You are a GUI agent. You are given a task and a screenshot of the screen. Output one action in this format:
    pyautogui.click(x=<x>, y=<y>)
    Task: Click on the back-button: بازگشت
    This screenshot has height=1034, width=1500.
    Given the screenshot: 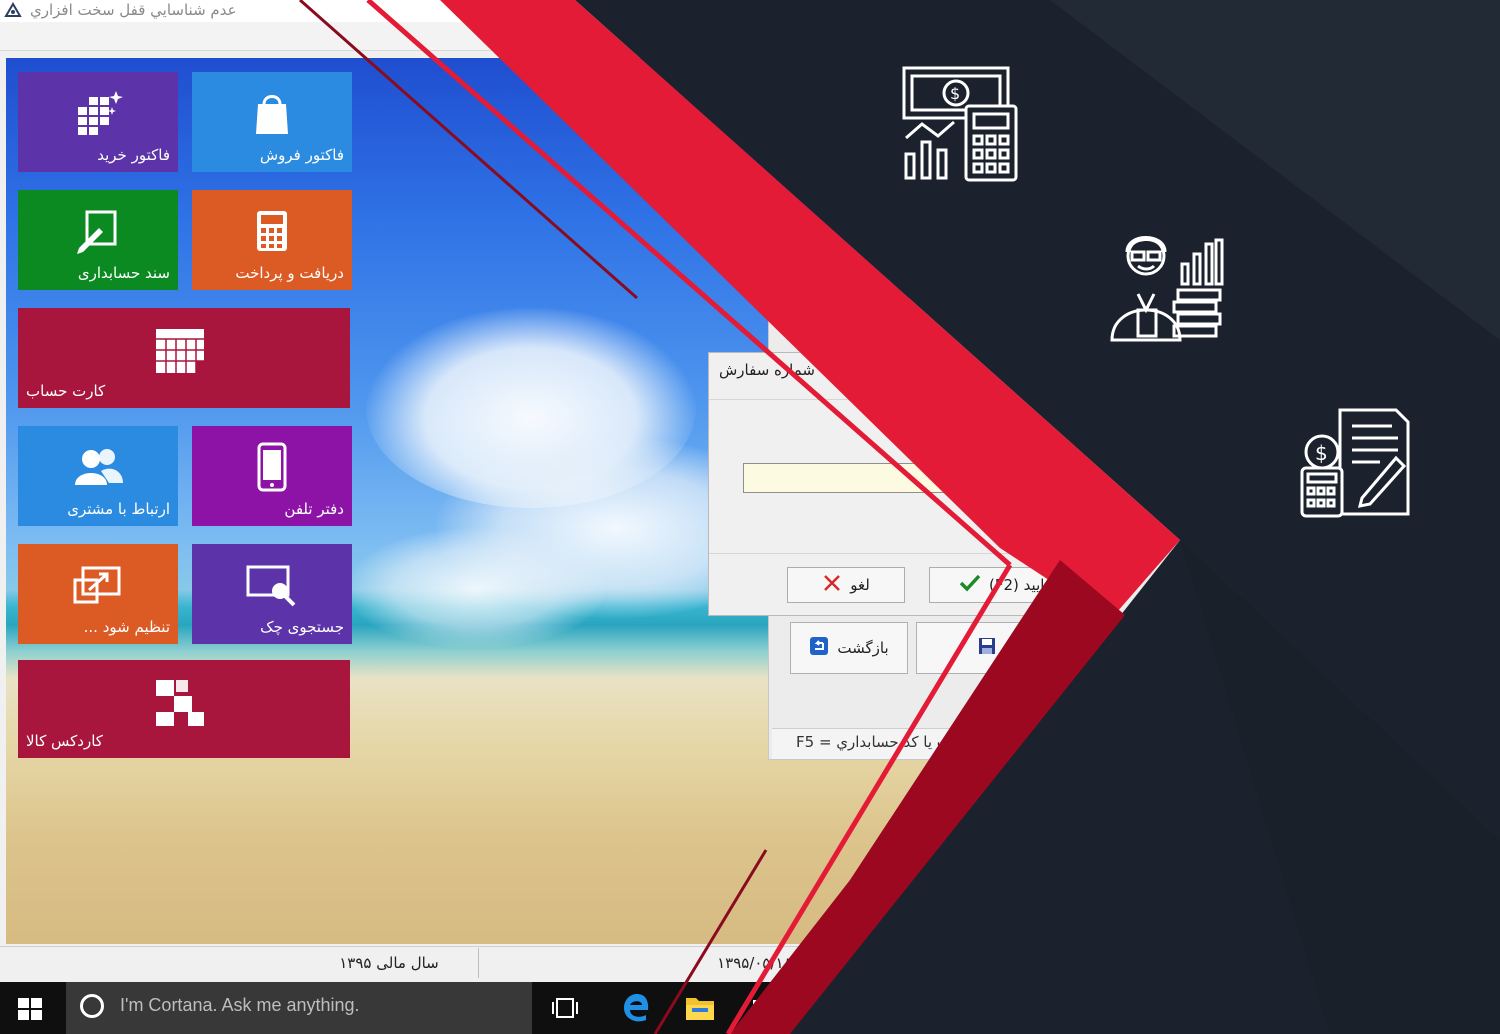 What is the action you would take?
    pyautogui.click(x=849, y=648)
    